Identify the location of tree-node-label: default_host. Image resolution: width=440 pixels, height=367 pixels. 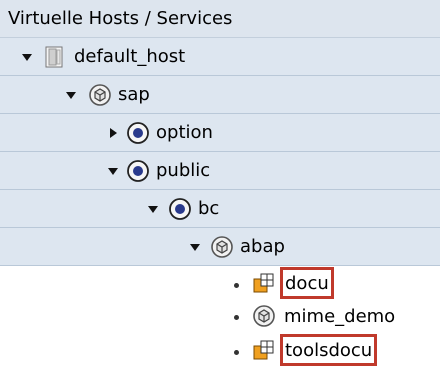
(130, 56).